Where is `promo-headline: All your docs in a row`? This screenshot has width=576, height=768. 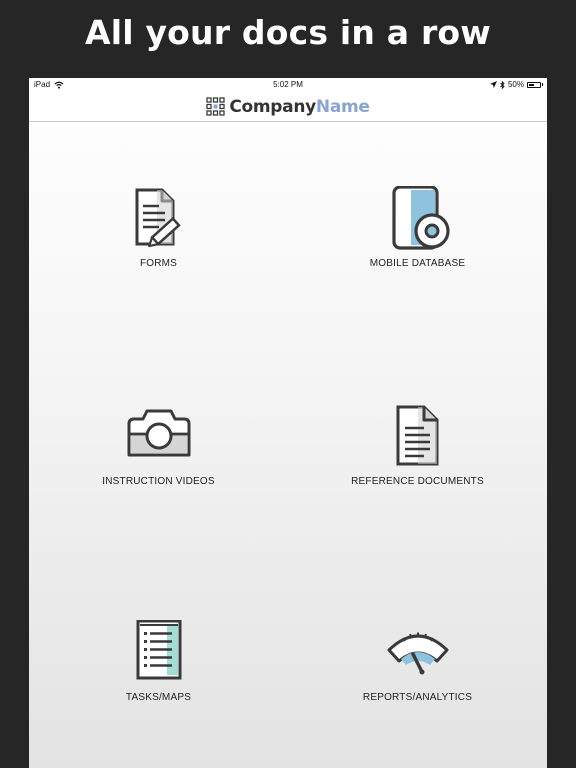
promo-headline: All your docs in a row is located at coordinates (288, 32).